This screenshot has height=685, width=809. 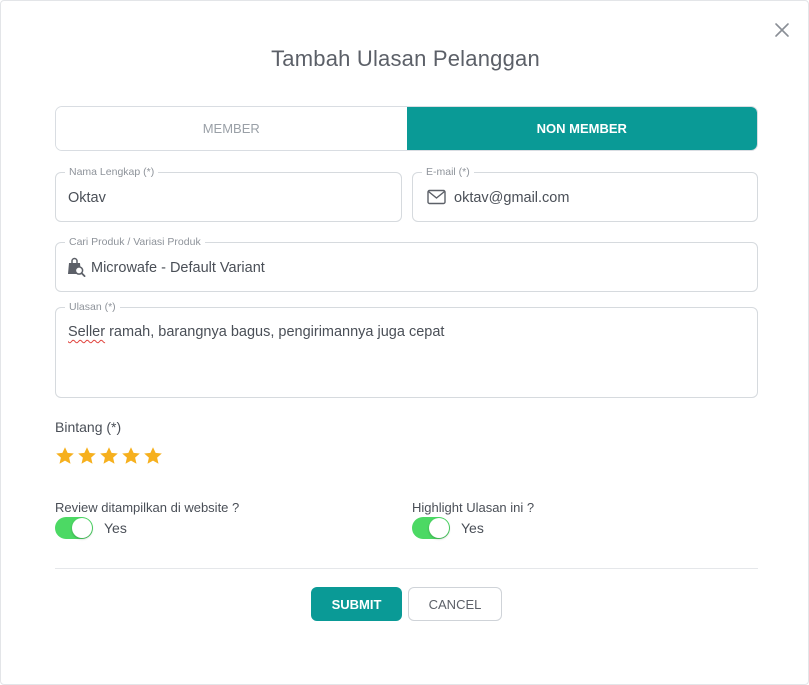 I want to click on submit-button: SUBMIT, so click(x=356, y=604).